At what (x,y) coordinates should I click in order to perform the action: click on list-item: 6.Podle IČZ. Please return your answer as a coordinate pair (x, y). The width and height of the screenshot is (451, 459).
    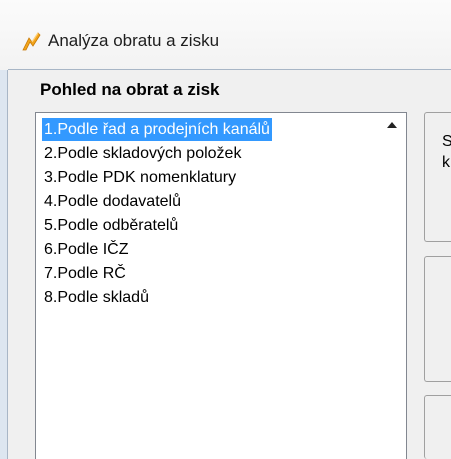
    Looking at the image, I should click on (86, 249).